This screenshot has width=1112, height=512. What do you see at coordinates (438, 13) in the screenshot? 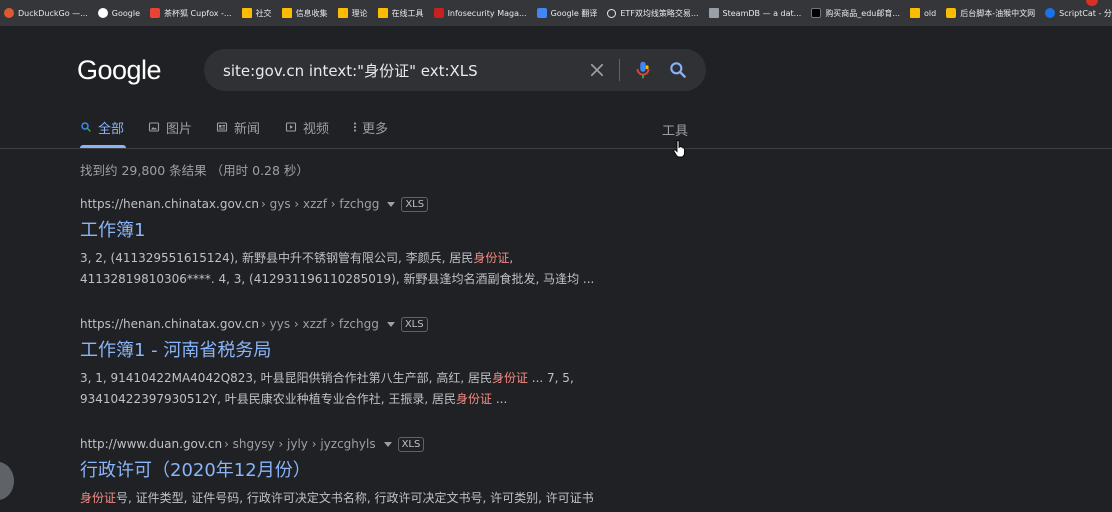
I see `infosecurity-icon` at bounding box center [438, 13].